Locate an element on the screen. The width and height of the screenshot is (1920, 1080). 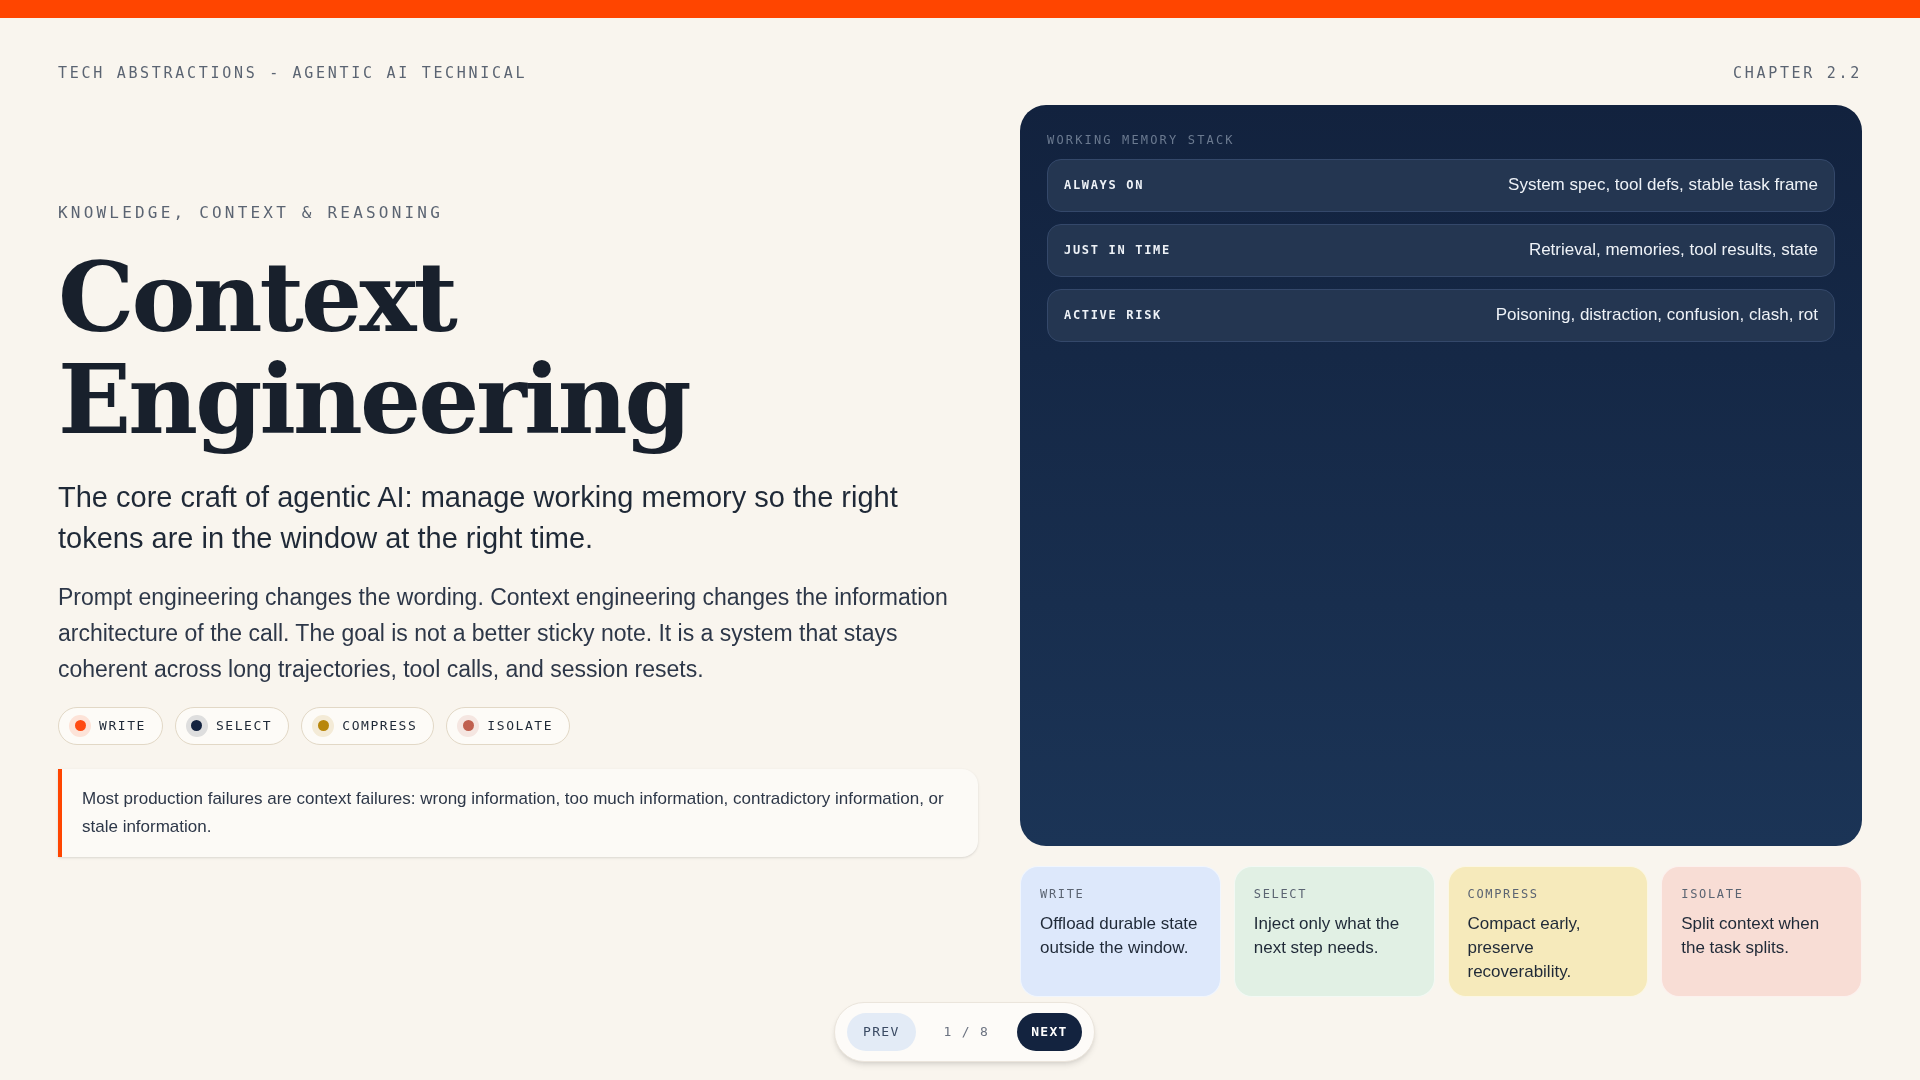
row-value: System spec, tool defs, stable task frame is located at coordinates (1663, 185).